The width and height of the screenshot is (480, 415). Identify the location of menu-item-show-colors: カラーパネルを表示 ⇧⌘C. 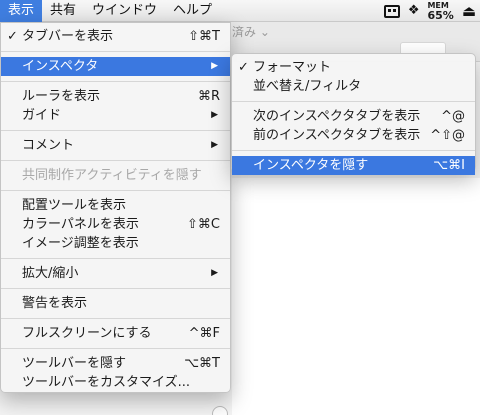
(115, 224).